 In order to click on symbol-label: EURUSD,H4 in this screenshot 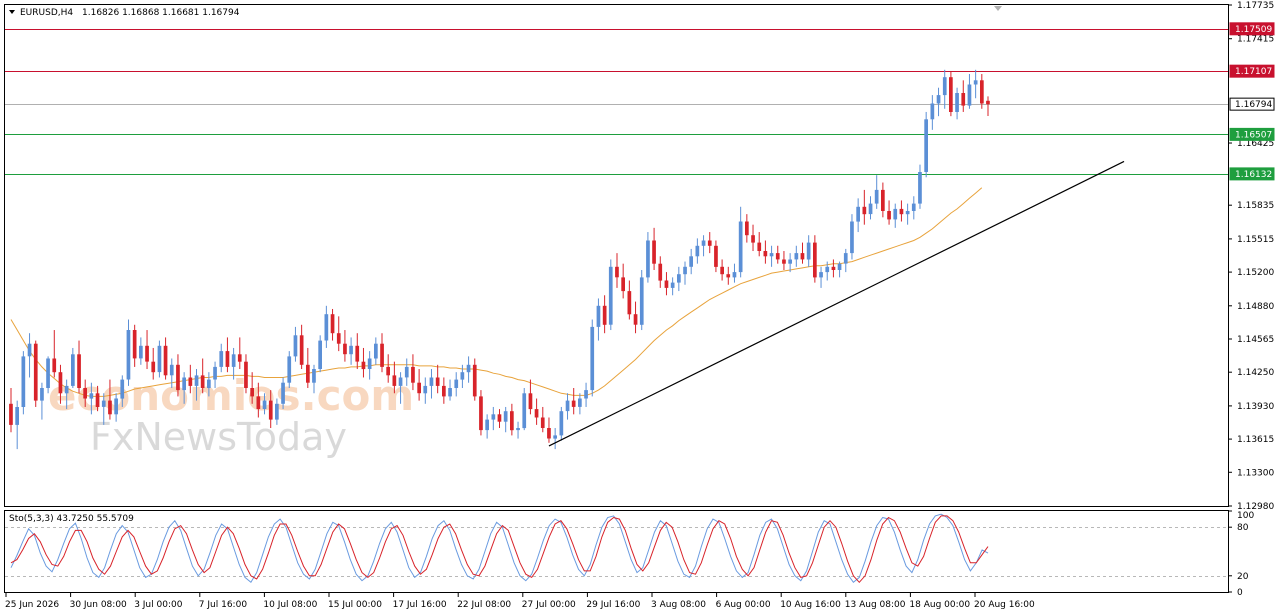, I will do `click(46, 13)`.